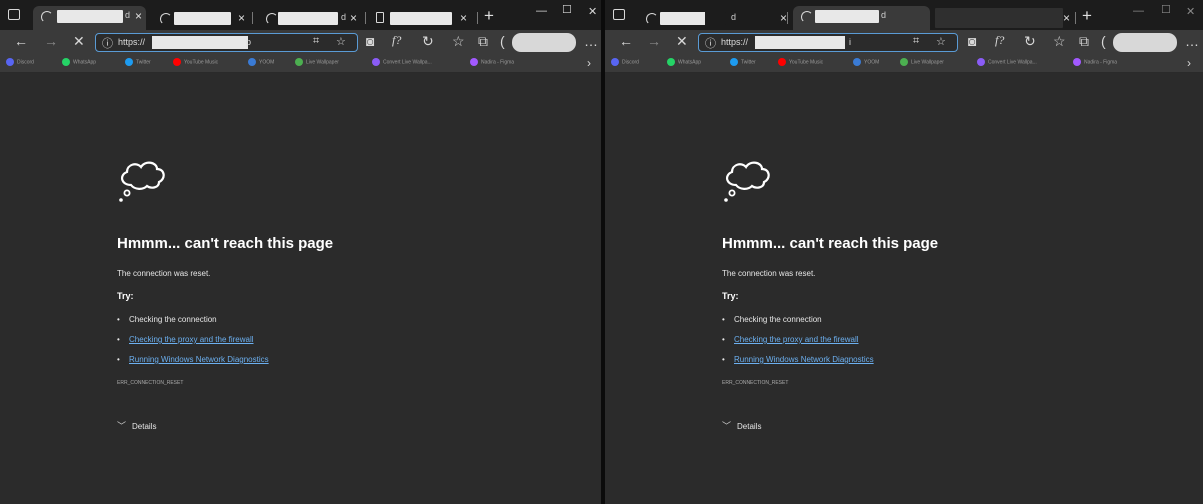 The width and height of the screenshot is (1203, 504). I want to click on file-icon, so click(380, 17).